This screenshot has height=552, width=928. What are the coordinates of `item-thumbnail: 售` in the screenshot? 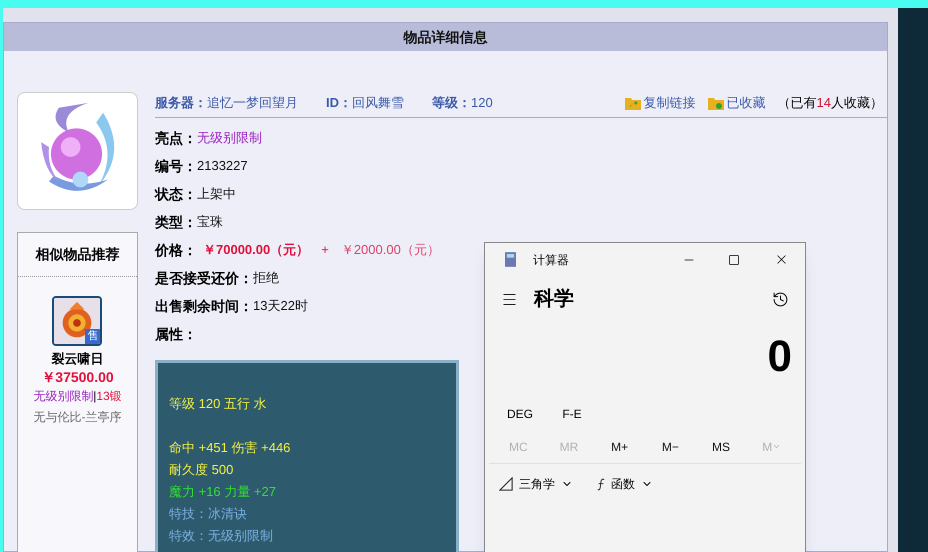 It's located at (77, 321).